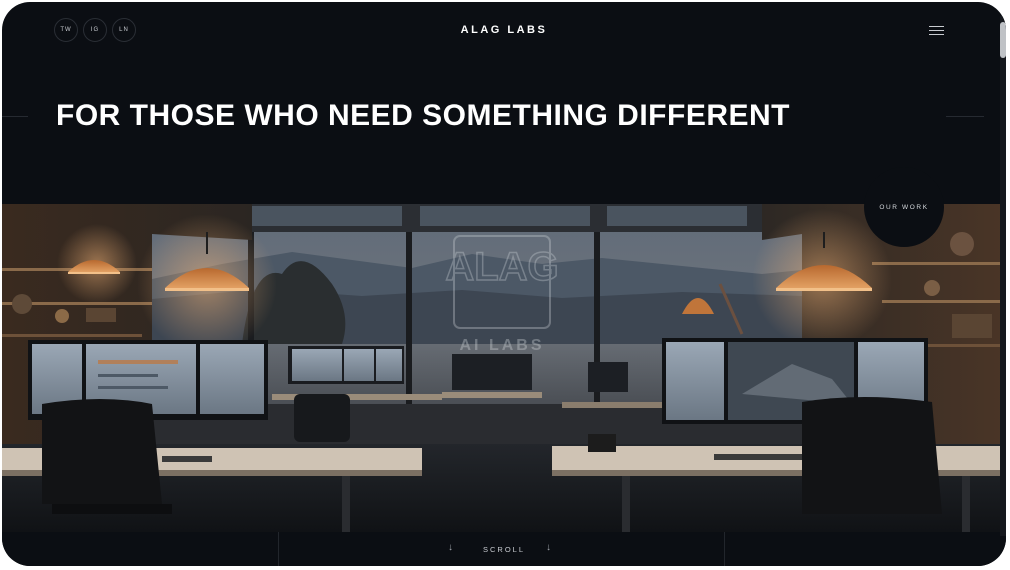  I want to click on scroll-bar: ↓ SCROLL ↓, so click(504, 549).